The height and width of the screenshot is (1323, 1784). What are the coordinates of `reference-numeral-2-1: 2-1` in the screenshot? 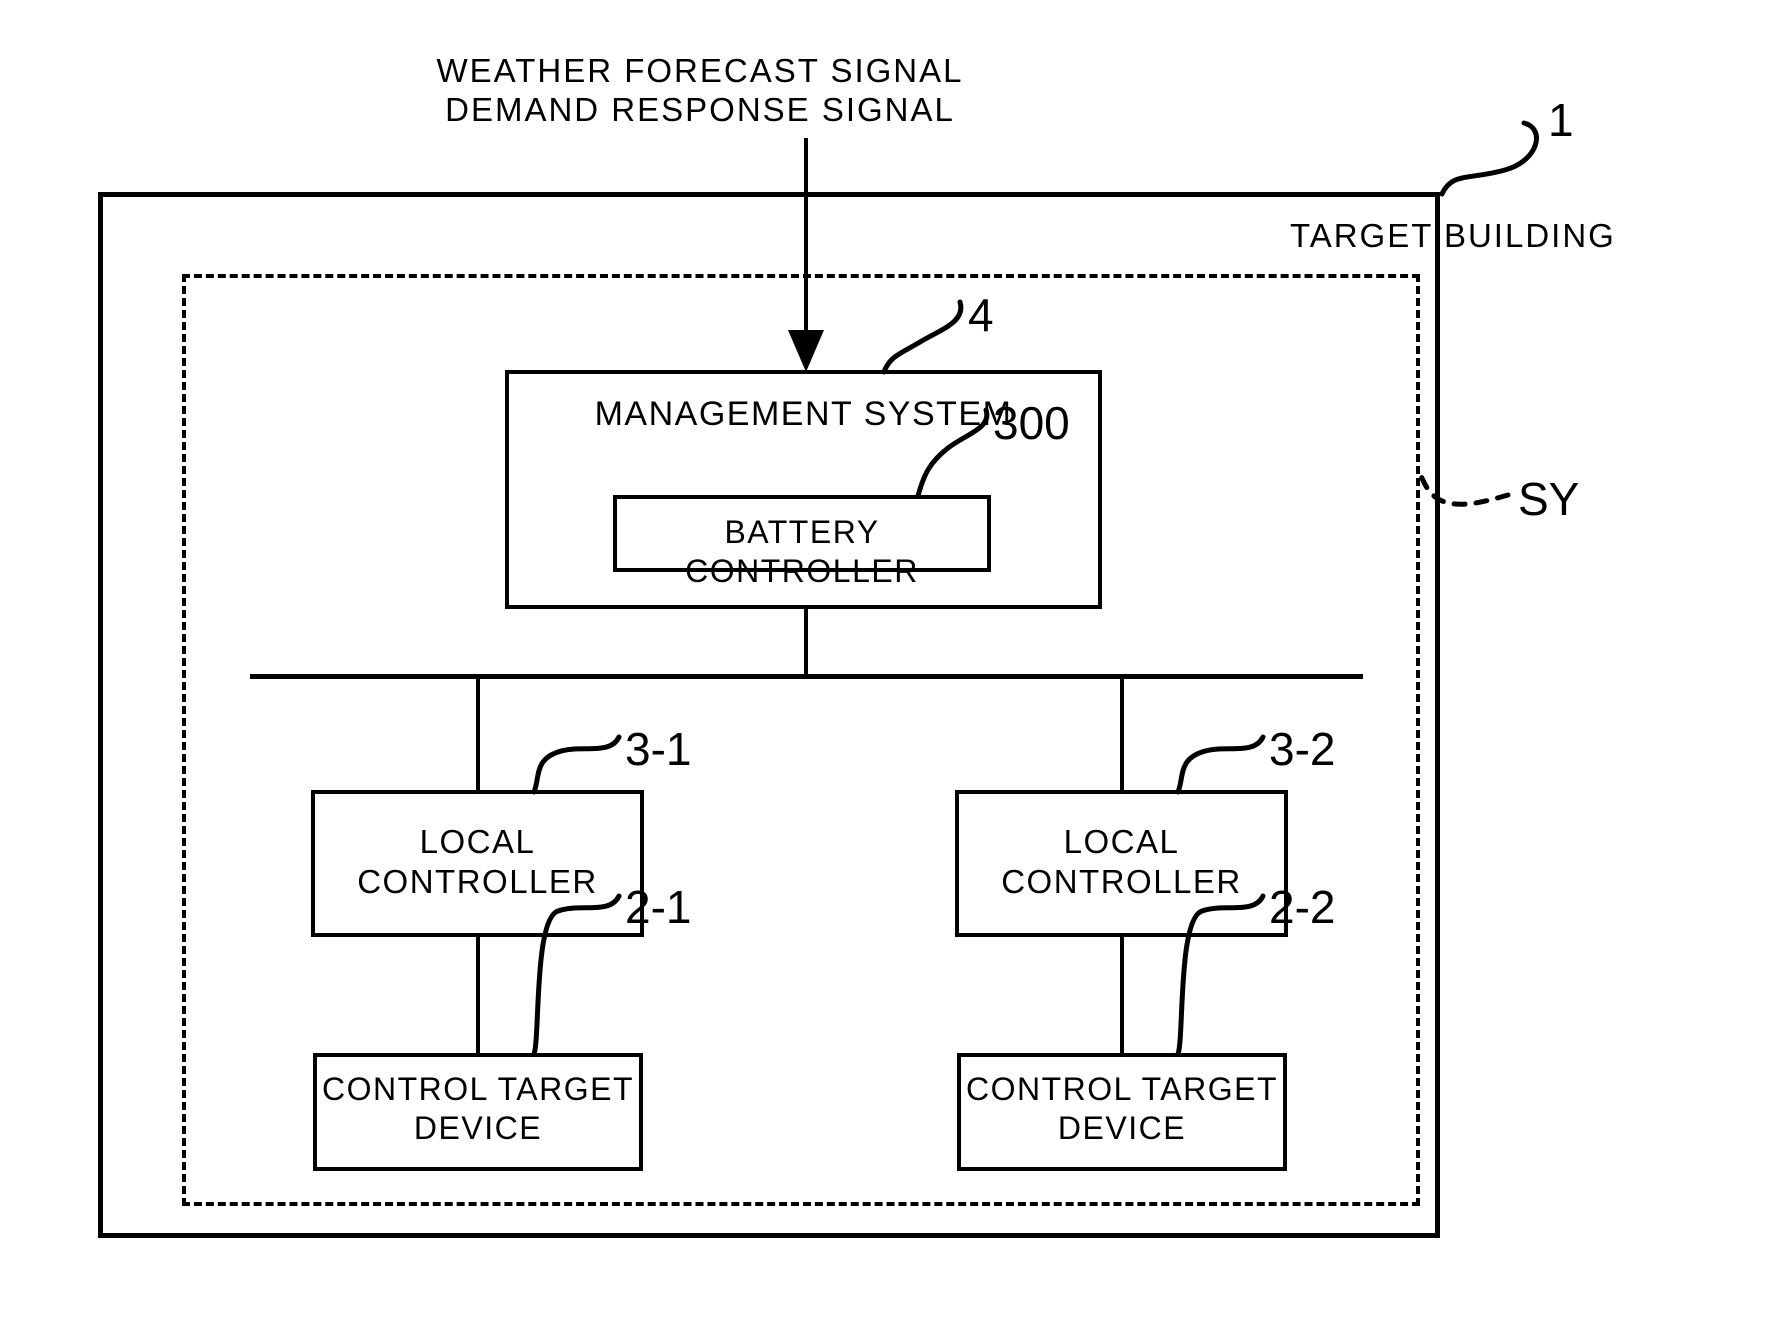 It's located at (658, 907).